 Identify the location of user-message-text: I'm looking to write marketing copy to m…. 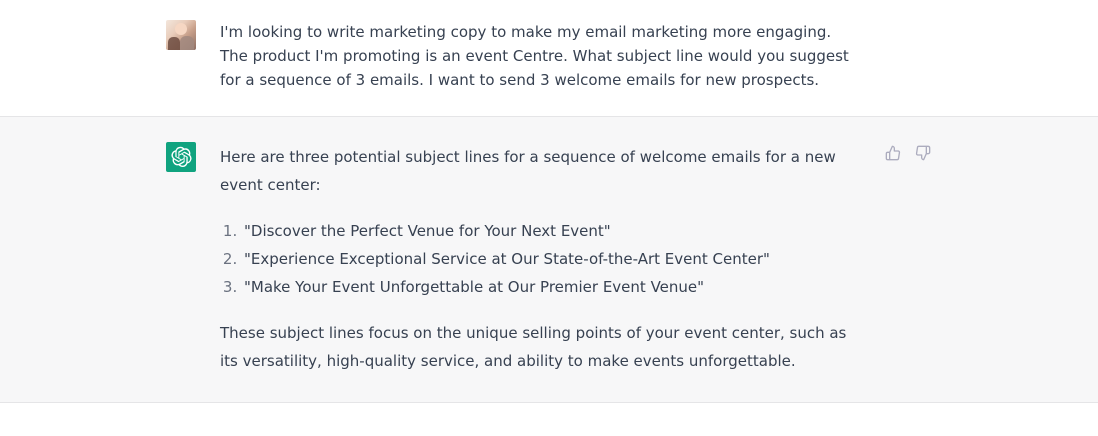
(534, 56).